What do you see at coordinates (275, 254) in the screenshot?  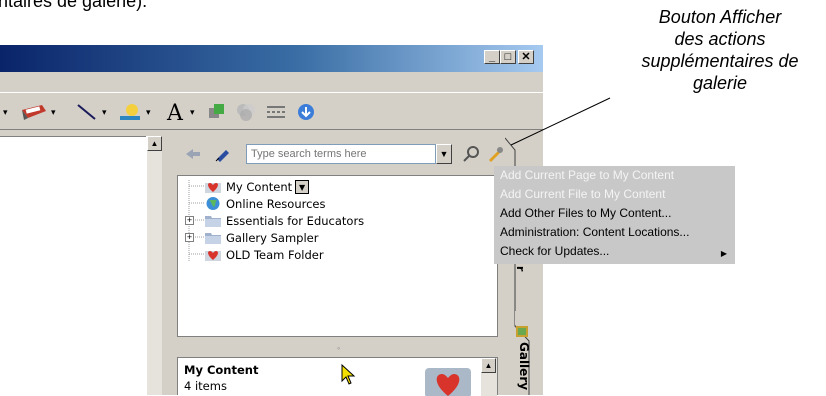 I see `tree-item-label: OLD Team Folder` at bounding box center [275, 254].